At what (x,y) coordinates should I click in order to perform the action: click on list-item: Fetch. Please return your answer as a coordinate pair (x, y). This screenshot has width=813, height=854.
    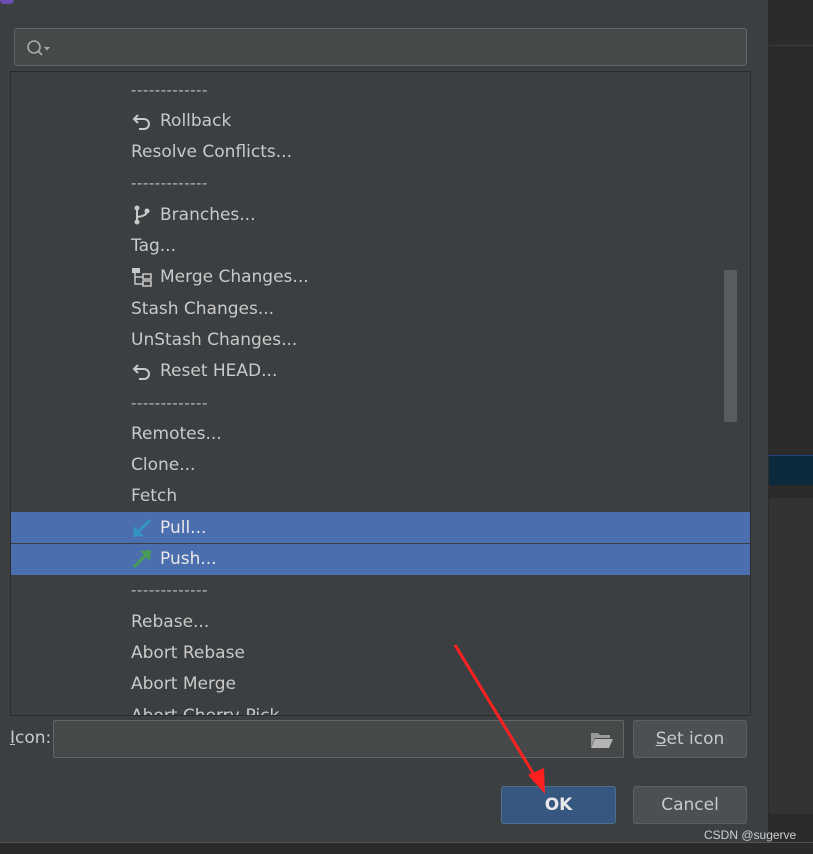
    Looking at the image, I should click on (380, 496).